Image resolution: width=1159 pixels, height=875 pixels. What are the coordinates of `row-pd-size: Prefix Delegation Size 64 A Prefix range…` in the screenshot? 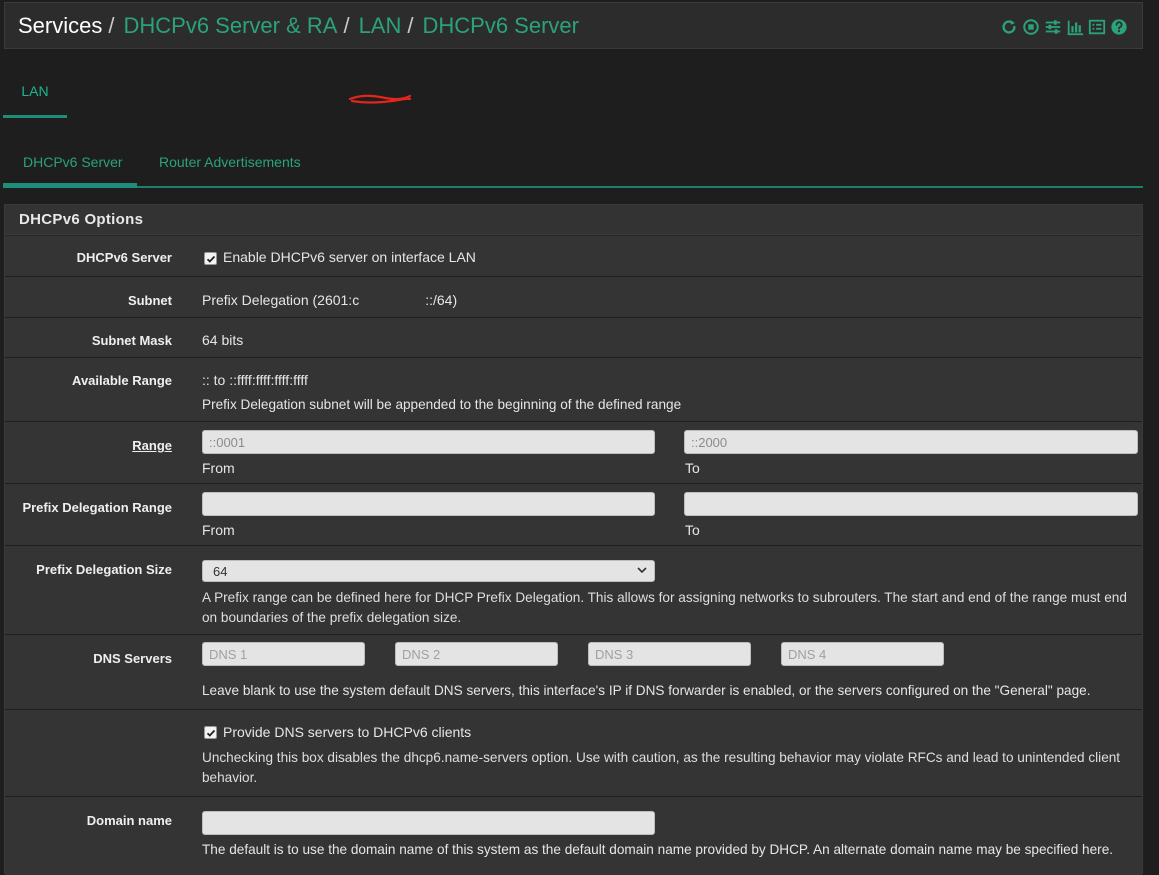 It's located at (573, 590).